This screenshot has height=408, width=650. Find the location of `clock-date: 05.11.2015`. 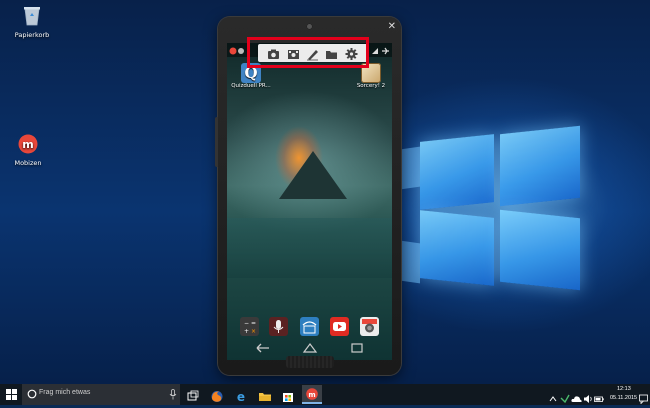

clock-date: 05.11.2015 is located at coordinates (623, 398).